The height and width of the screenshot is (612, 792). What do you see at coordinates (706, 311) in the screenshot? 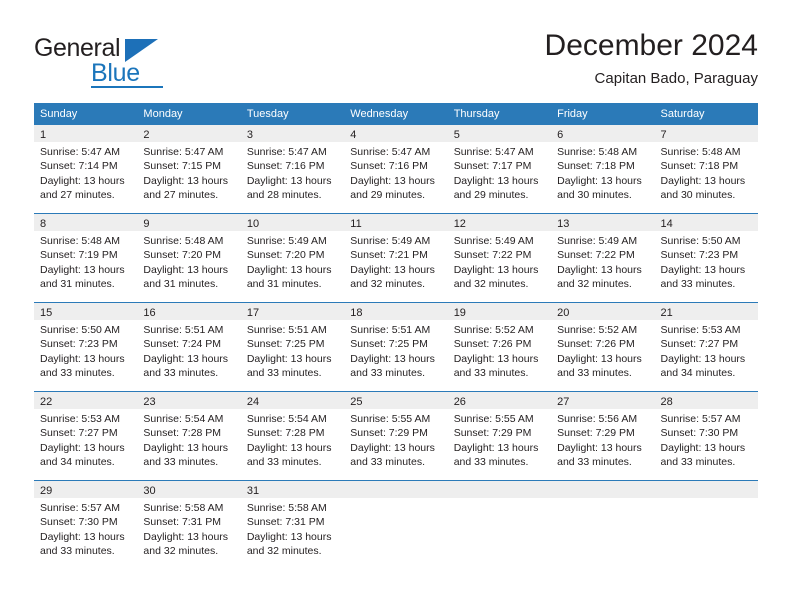
I see `day-number-band: 21` at bounding box center [706, 311].